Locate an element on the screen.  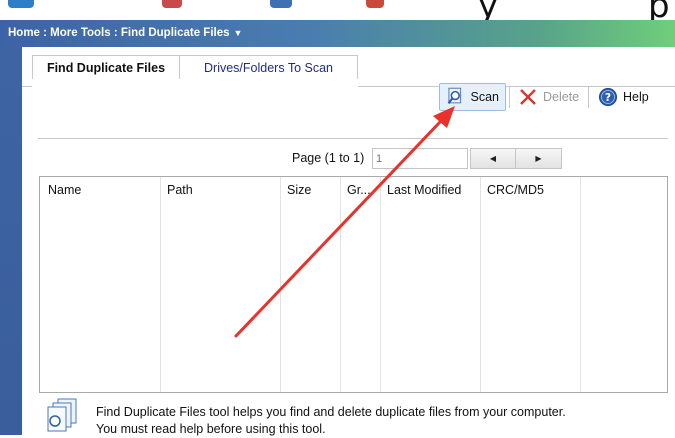
divider is located at coordinates (353, 138).